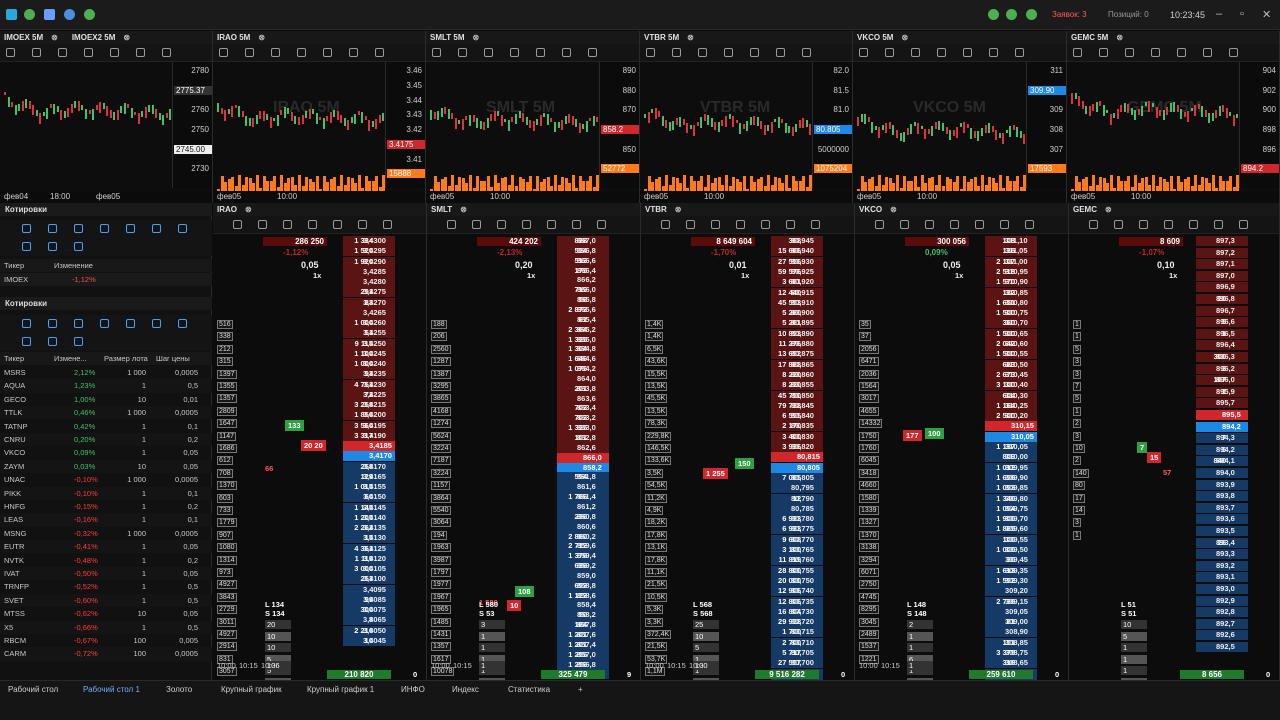 The image size is (1280, 720). What do you see at coordinates (374, 373) in the screenshot?
I see `ask-price: 3,4235` at bounding box center [374, 373].